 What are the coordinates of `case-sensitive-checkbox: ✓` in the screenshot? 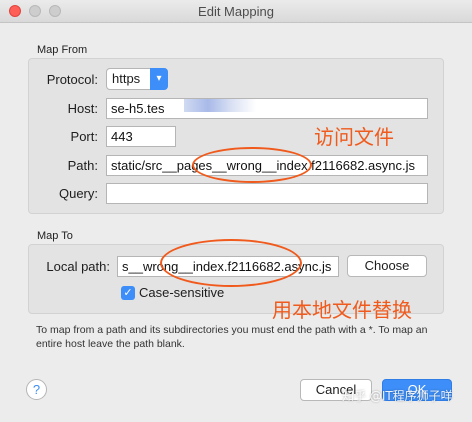 It's located at (128, 293).